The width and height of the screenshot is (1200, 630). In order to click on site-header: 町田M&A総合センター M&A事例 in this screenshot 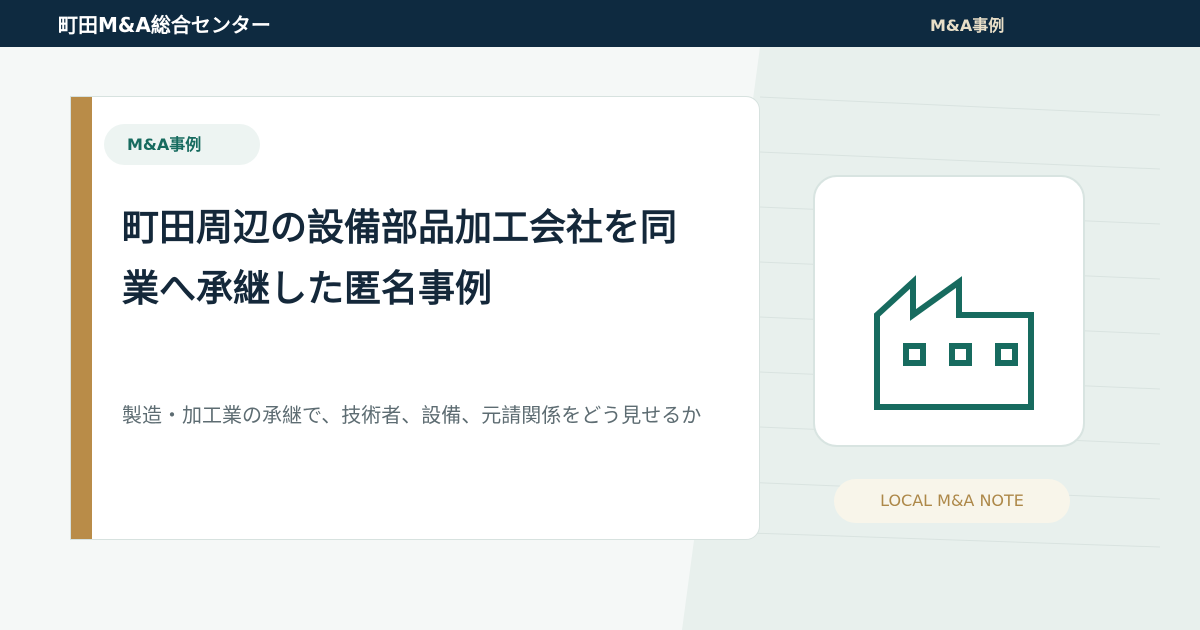, I will do `click(600, 23)`.